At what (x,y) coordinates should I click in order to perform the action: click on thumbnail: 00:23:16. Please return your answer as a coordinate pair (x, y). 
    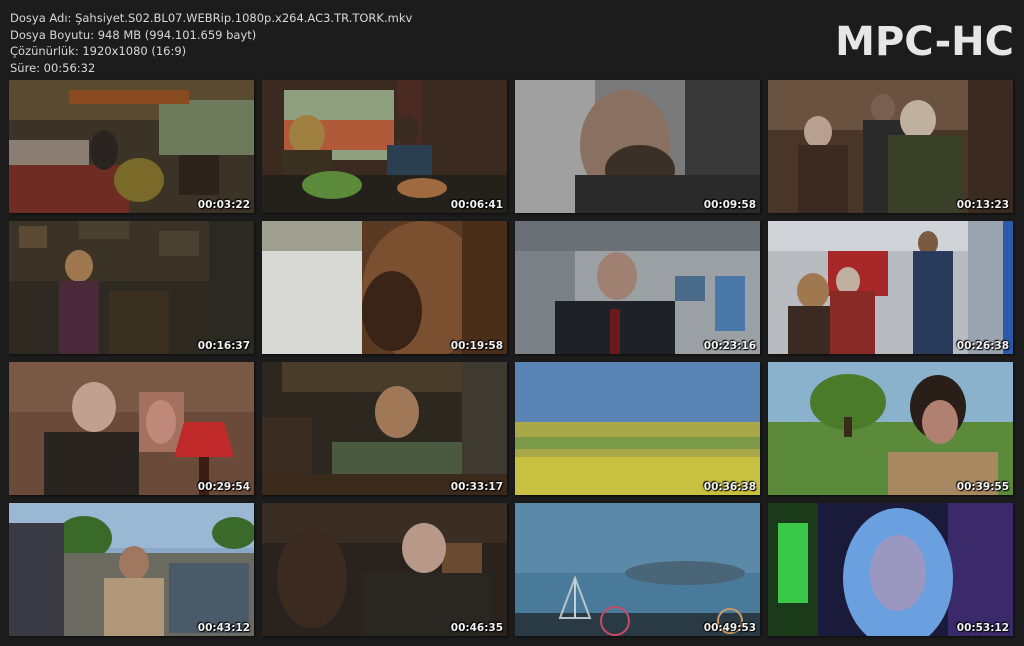
    Looking at the image, I should click on (637, 287).